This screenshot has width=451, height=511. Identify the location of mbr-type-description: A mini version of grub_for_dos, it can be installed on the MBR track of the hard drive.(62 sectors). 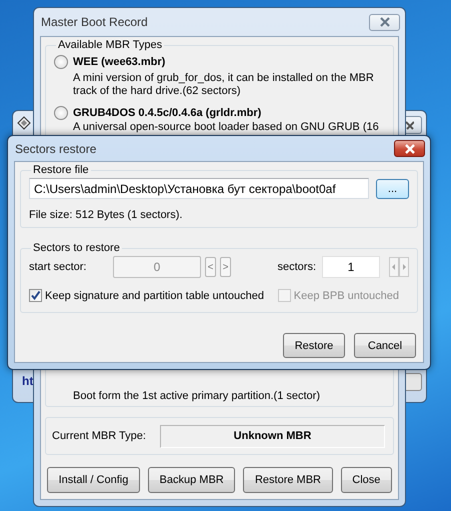
(224, 85).